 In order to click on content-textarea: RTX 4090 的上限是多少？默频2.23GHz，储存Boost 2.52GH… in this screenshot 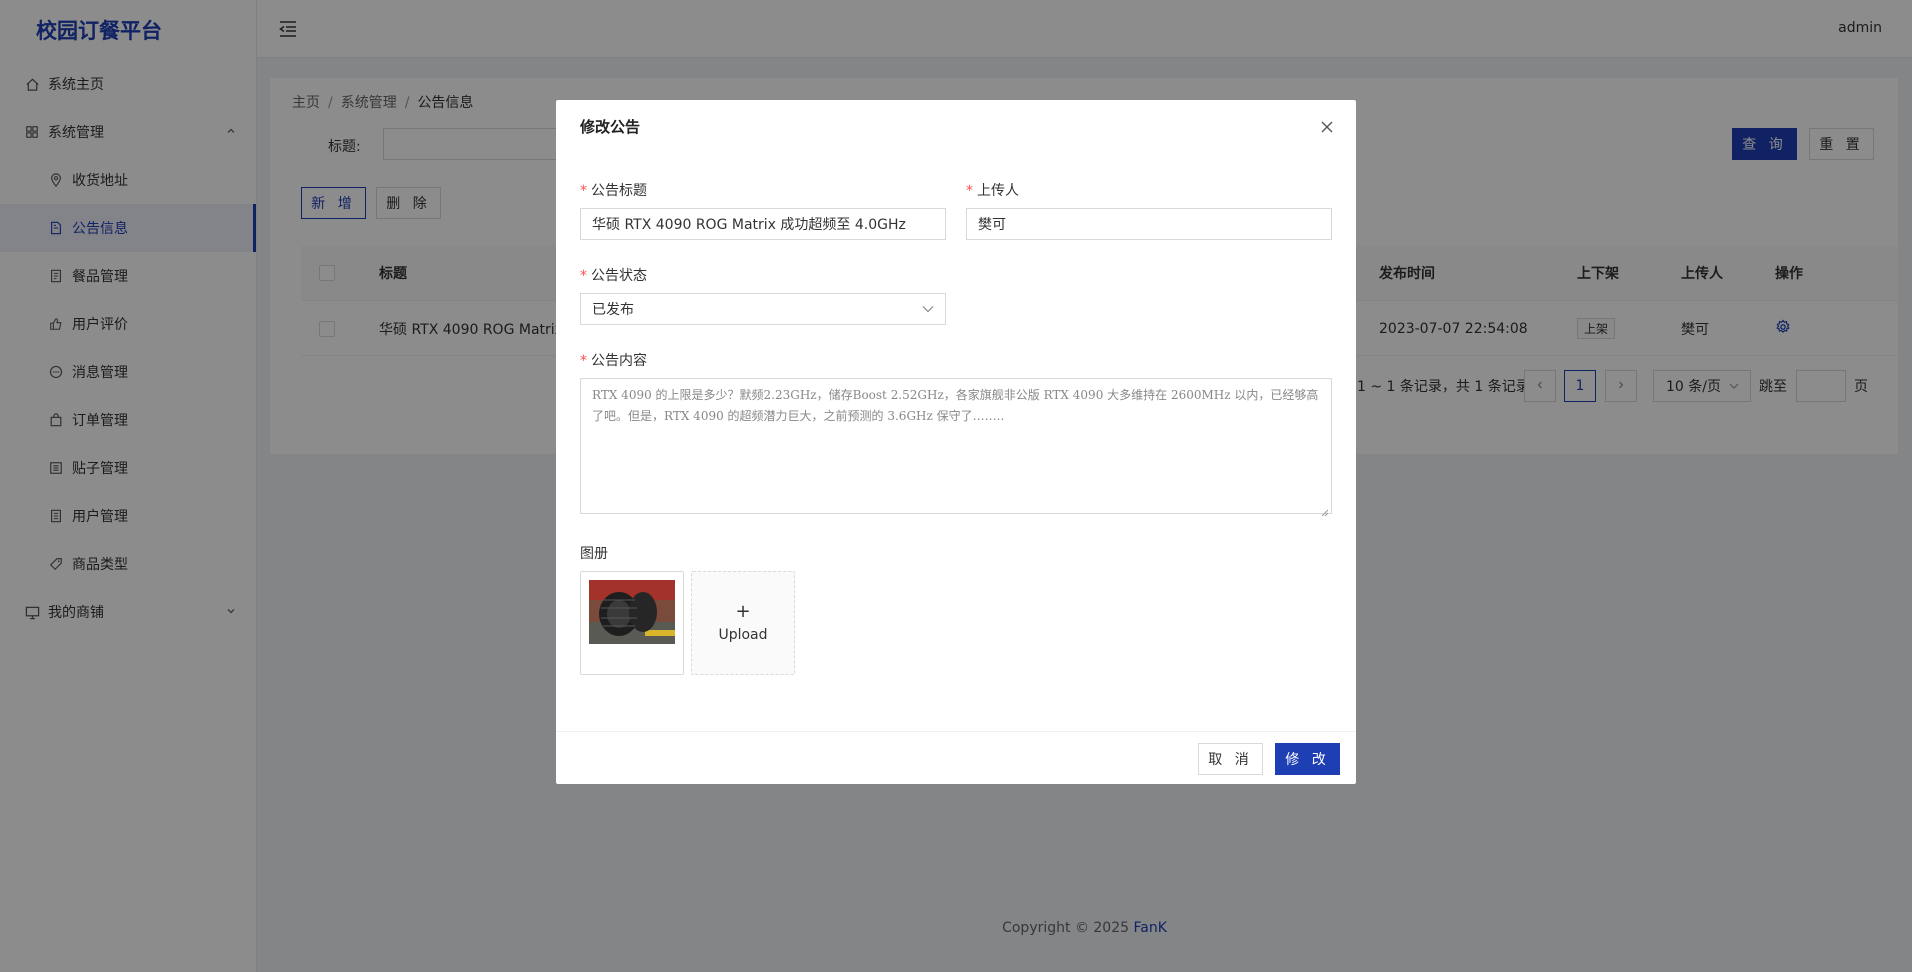, I will do `click(956, 447)`.